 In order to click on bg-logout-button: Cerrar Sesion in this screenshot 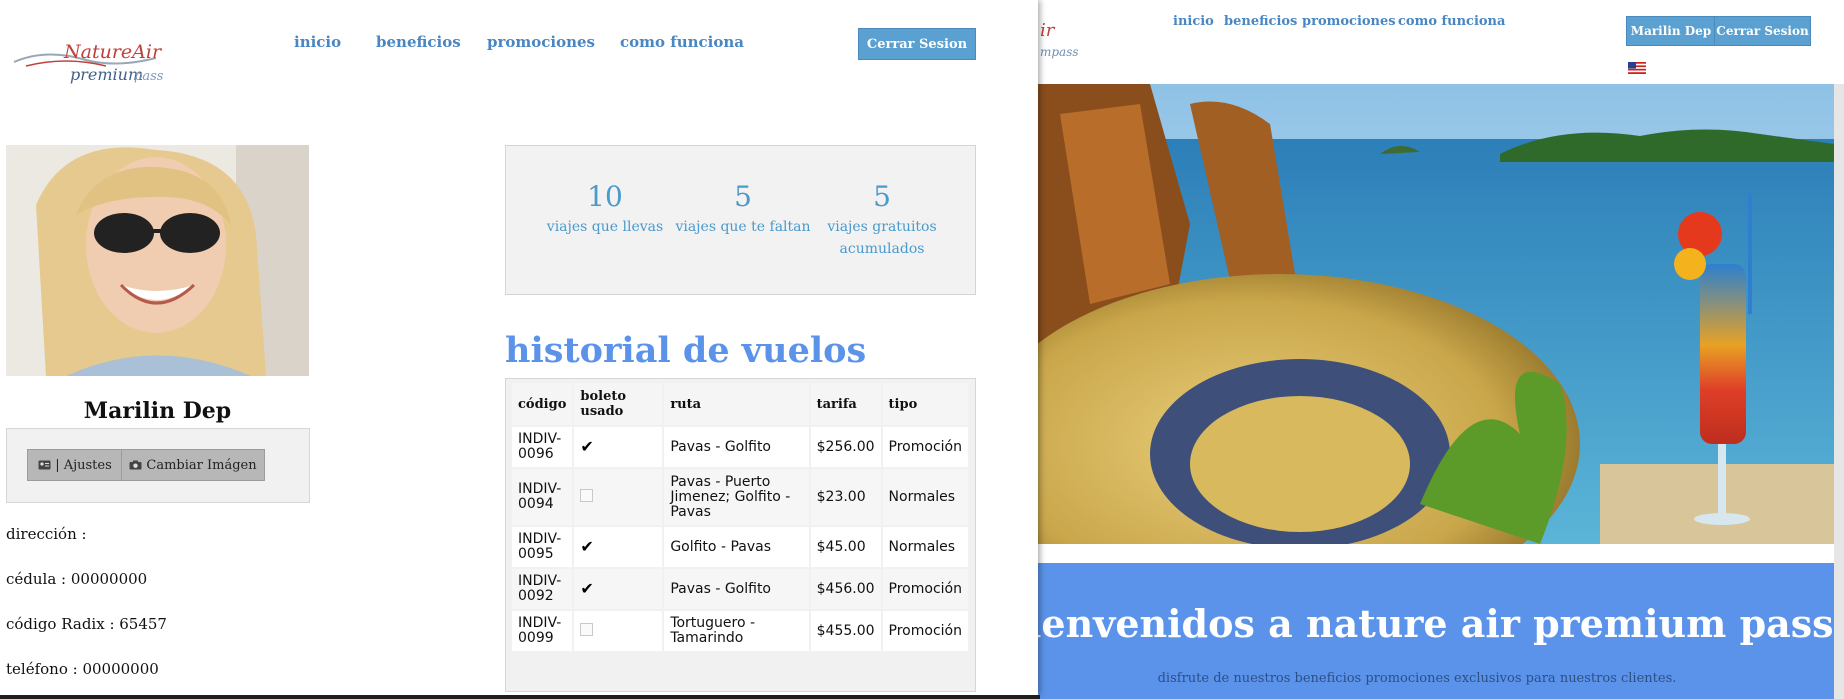, I will do `click(1762, 31)`.